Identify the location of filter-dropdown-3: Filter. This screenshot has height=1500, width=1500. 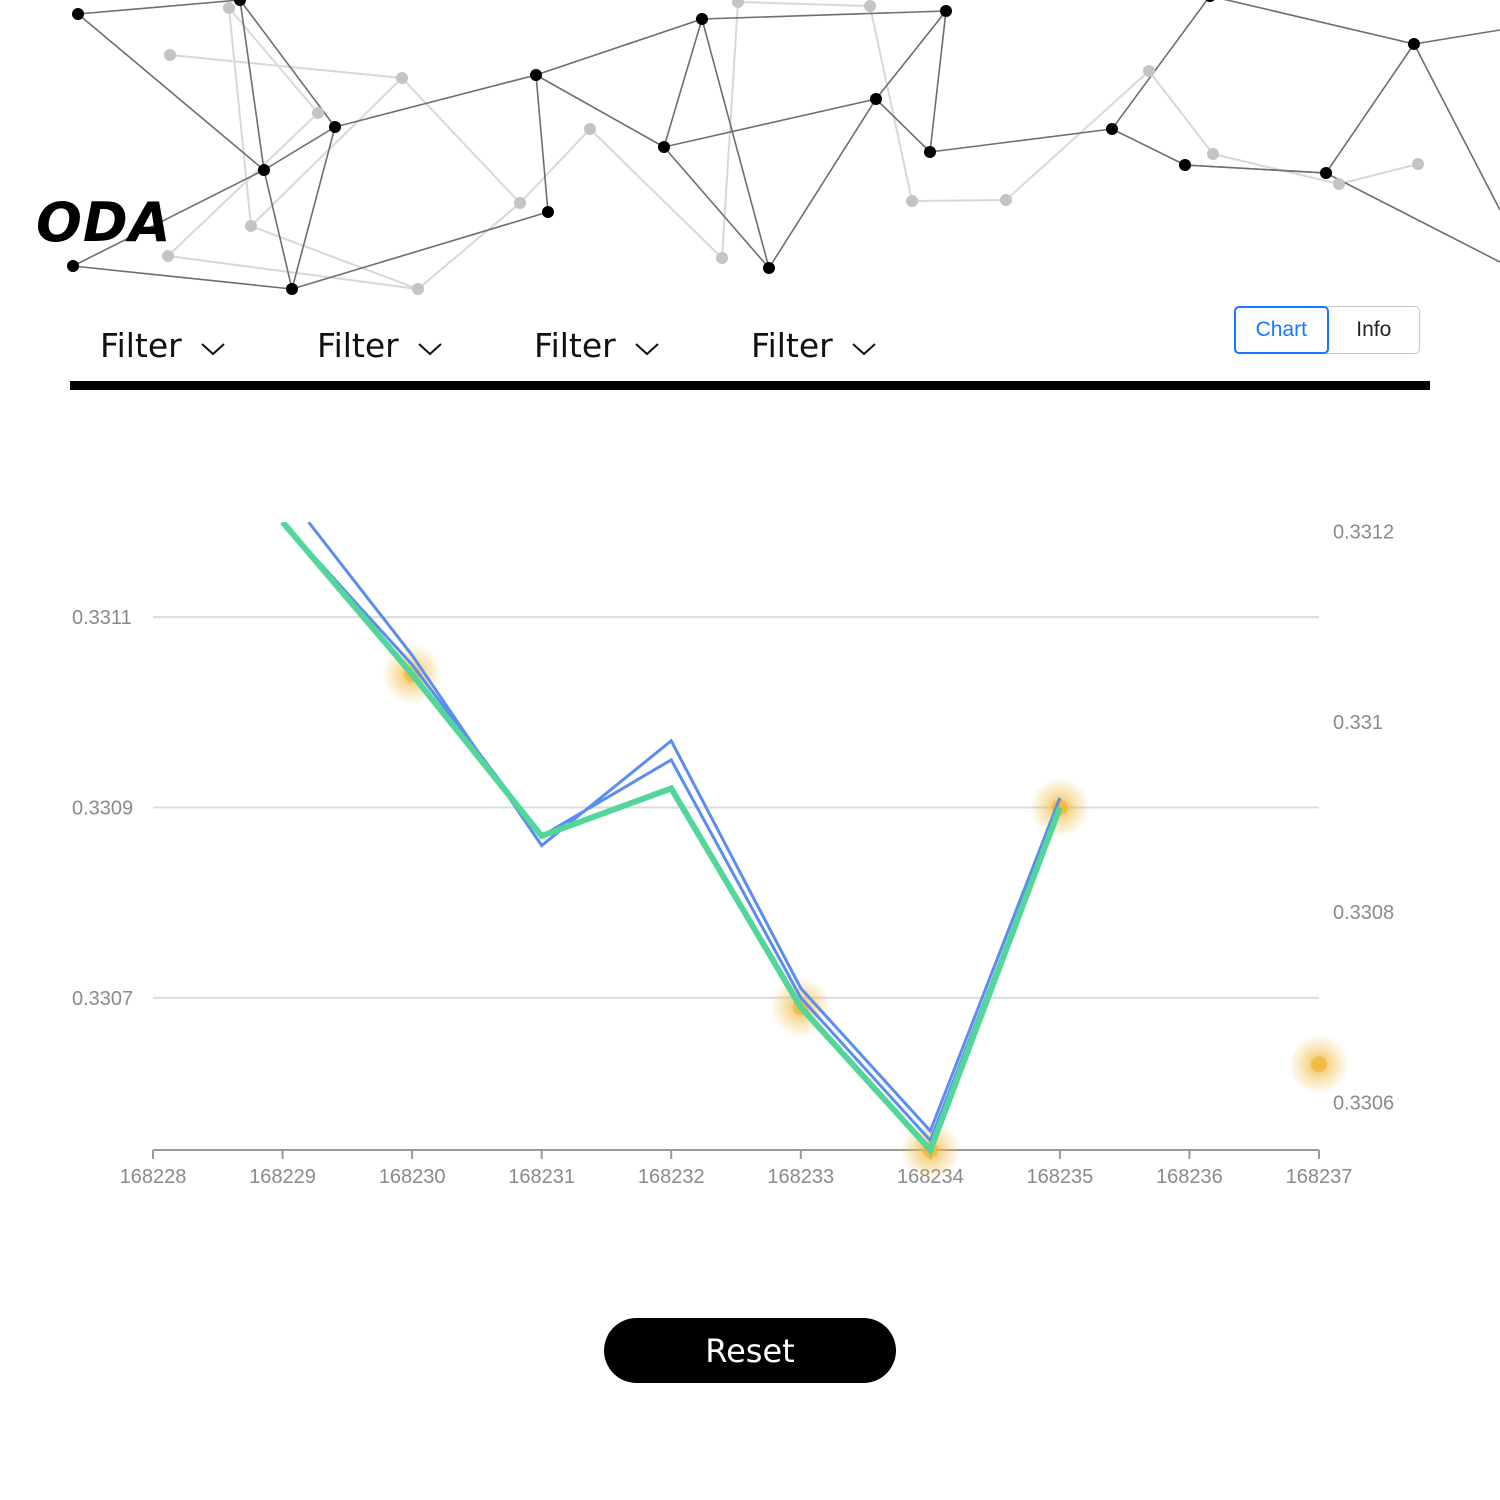
(642, 345).